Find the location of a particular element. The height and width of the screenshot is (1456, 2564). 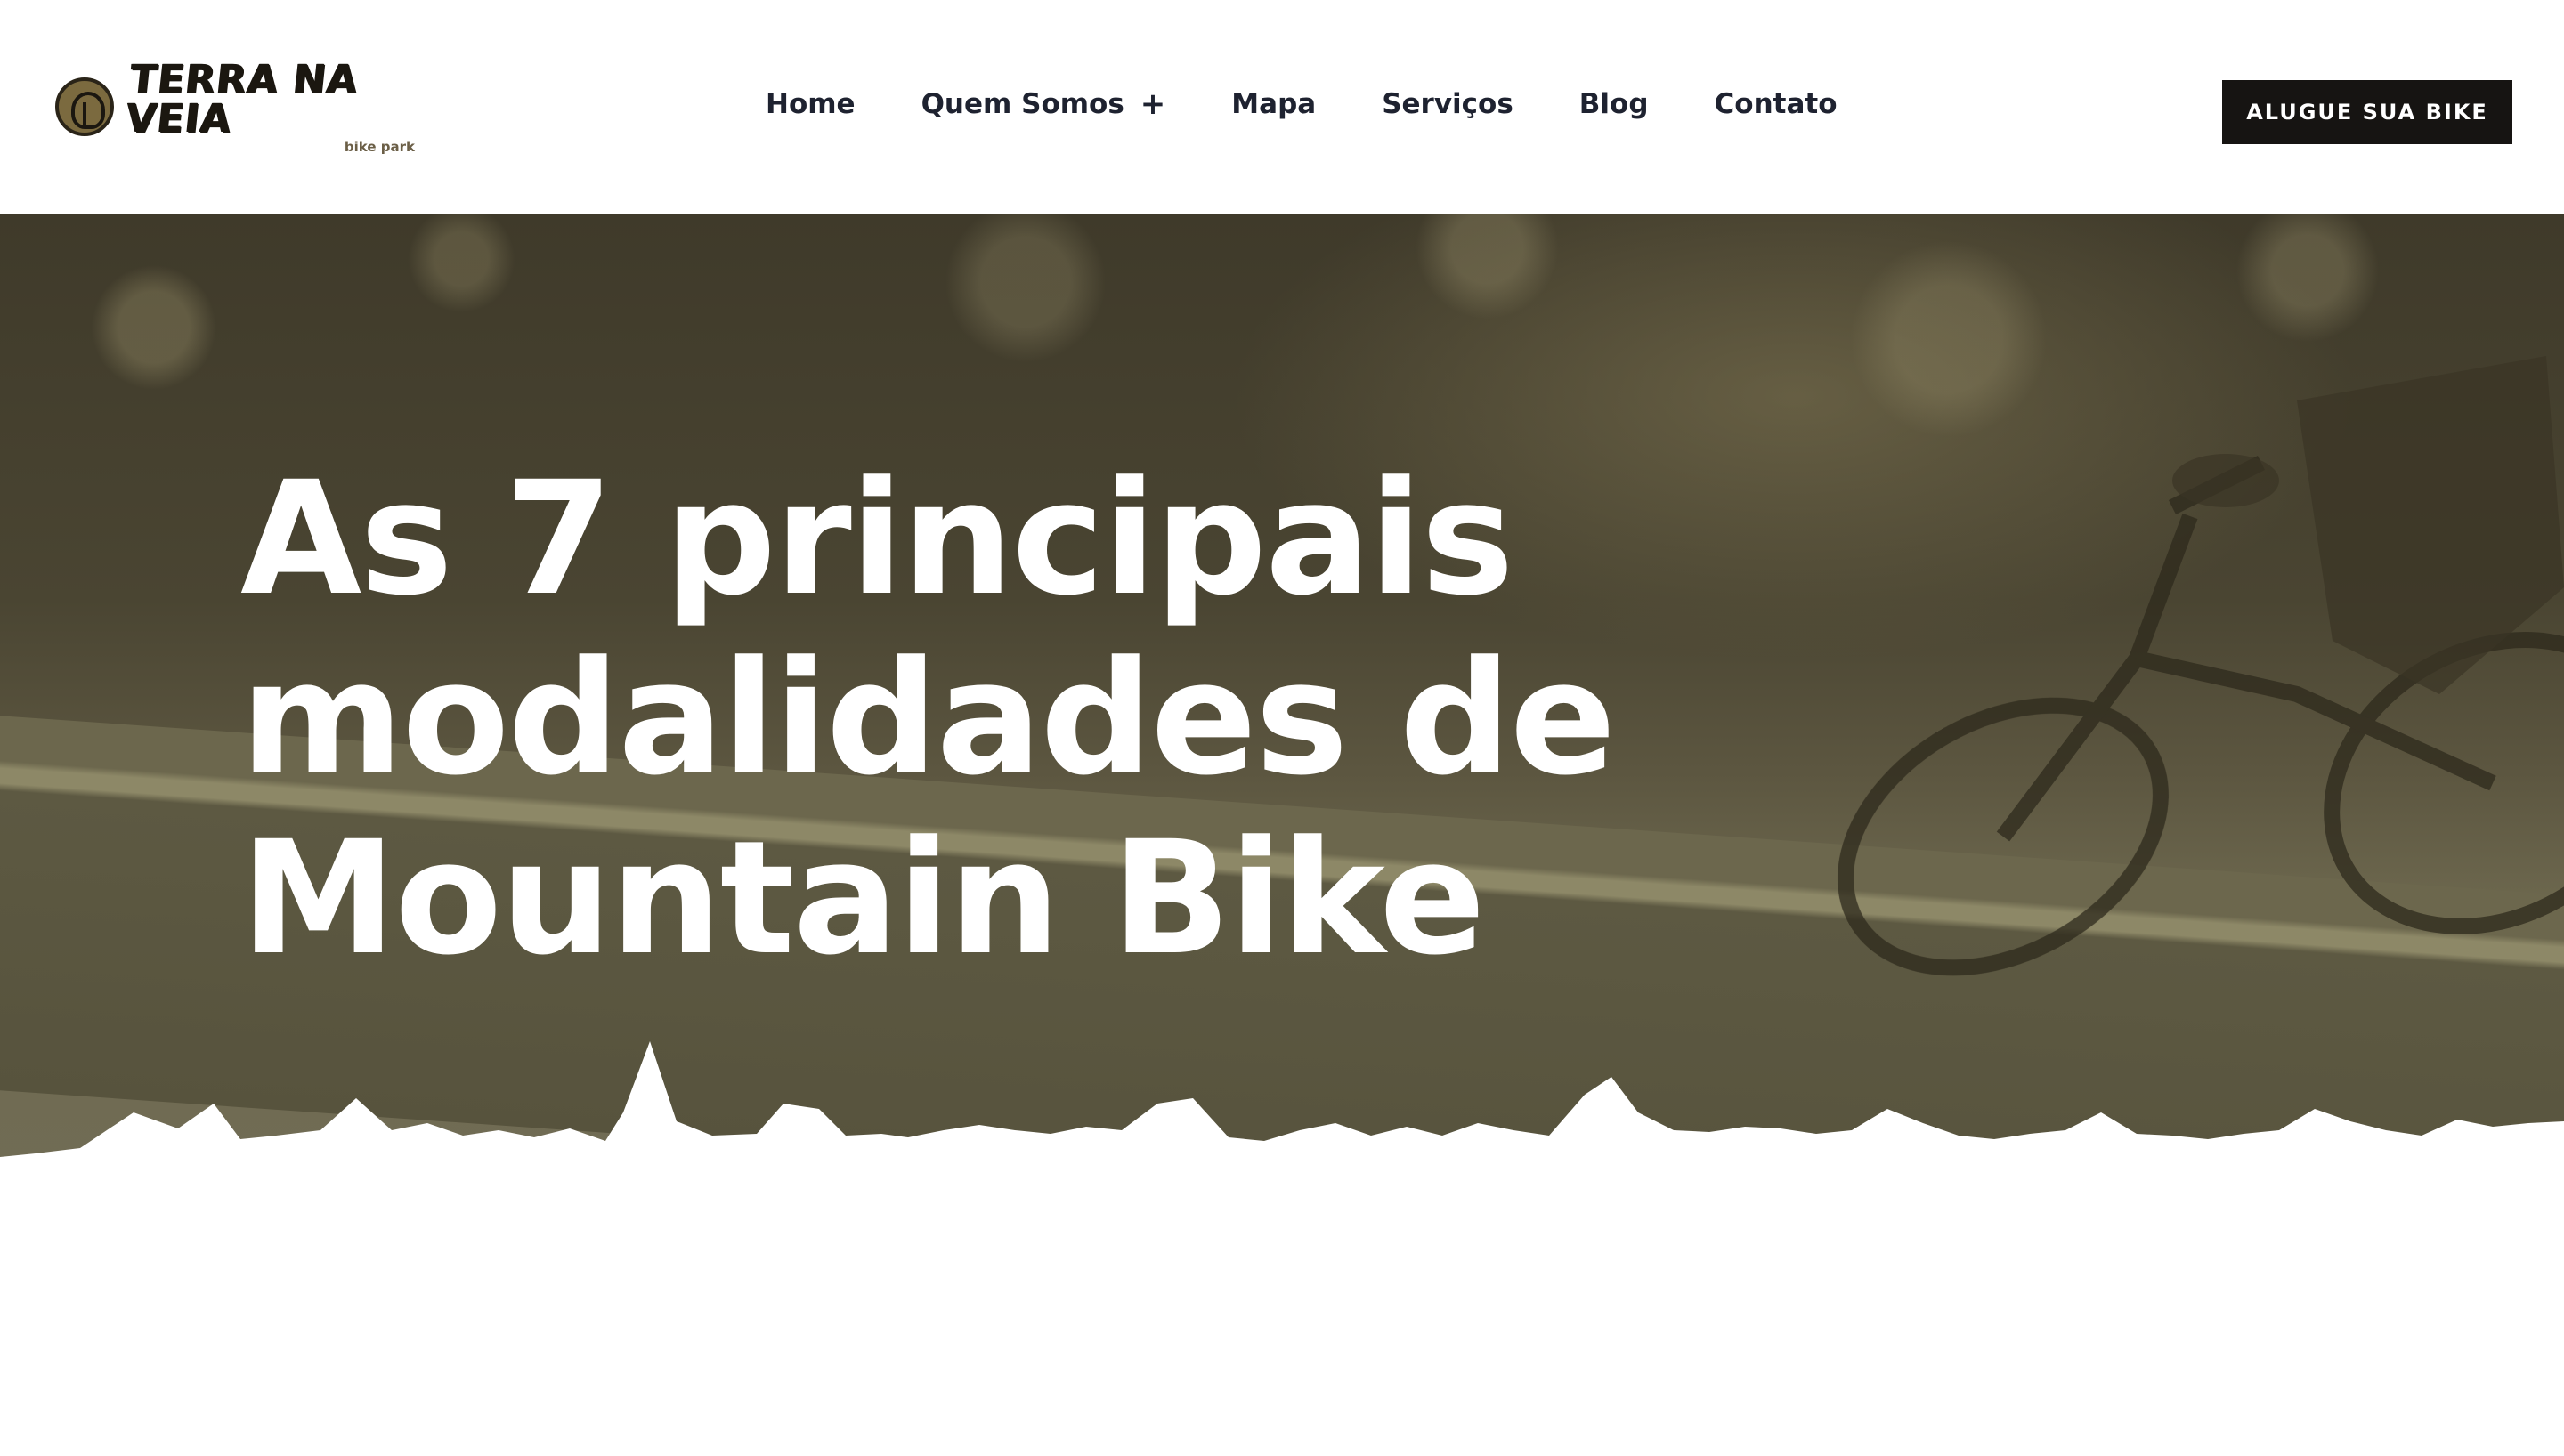

nav-item-label: Home is located at coordinates (811, 104).